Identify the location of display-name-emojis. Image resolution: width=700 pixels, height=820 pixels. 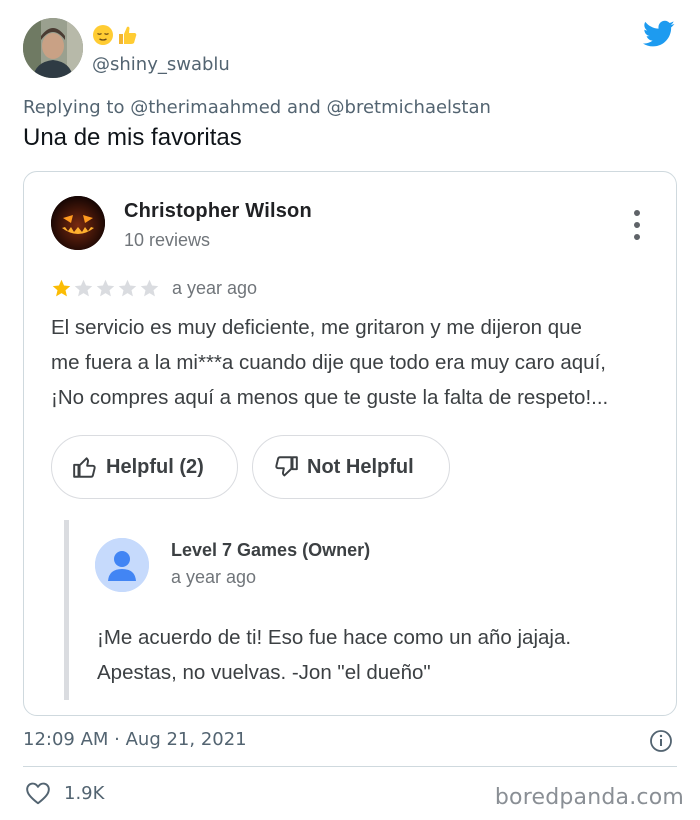
(115, 35).